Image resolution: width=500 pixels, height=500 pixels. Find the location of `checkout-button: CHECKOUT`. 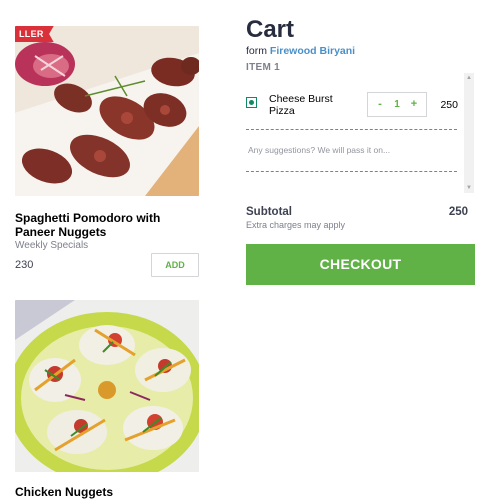

checkout-button: CHECKOUT is located at coordinates (360, 264).